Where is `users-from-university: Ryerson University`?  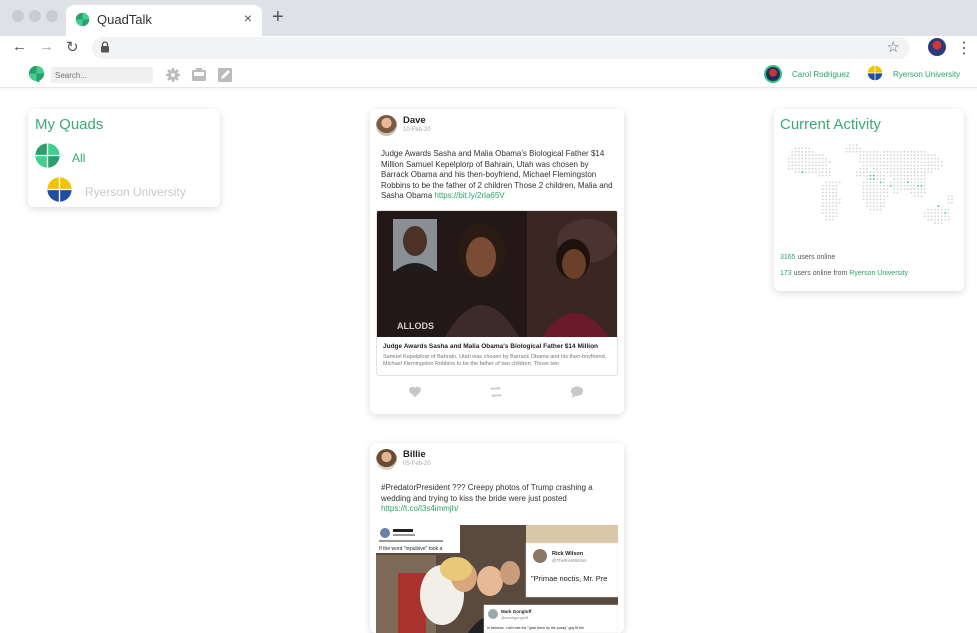
users-from-university: Ryerson University is located at coordinates (878, 273).